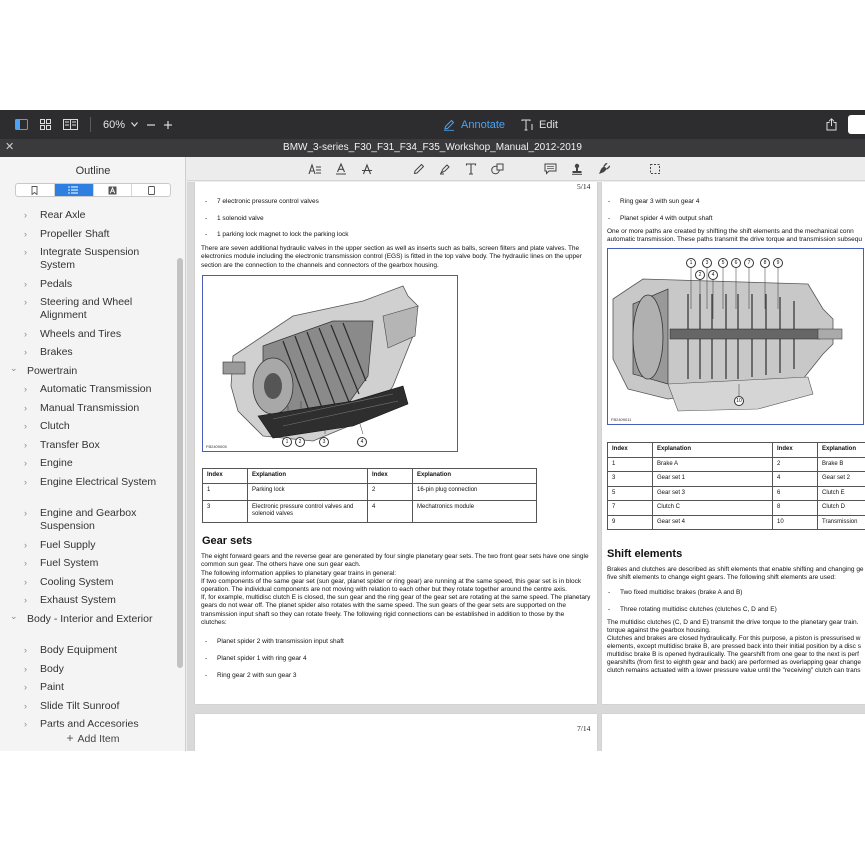  What do you see at coordinates (88, 520) in the screenshot?
I see `outline-item: › Engine and Gearbox Suspension` at bounding box center [88, 520].